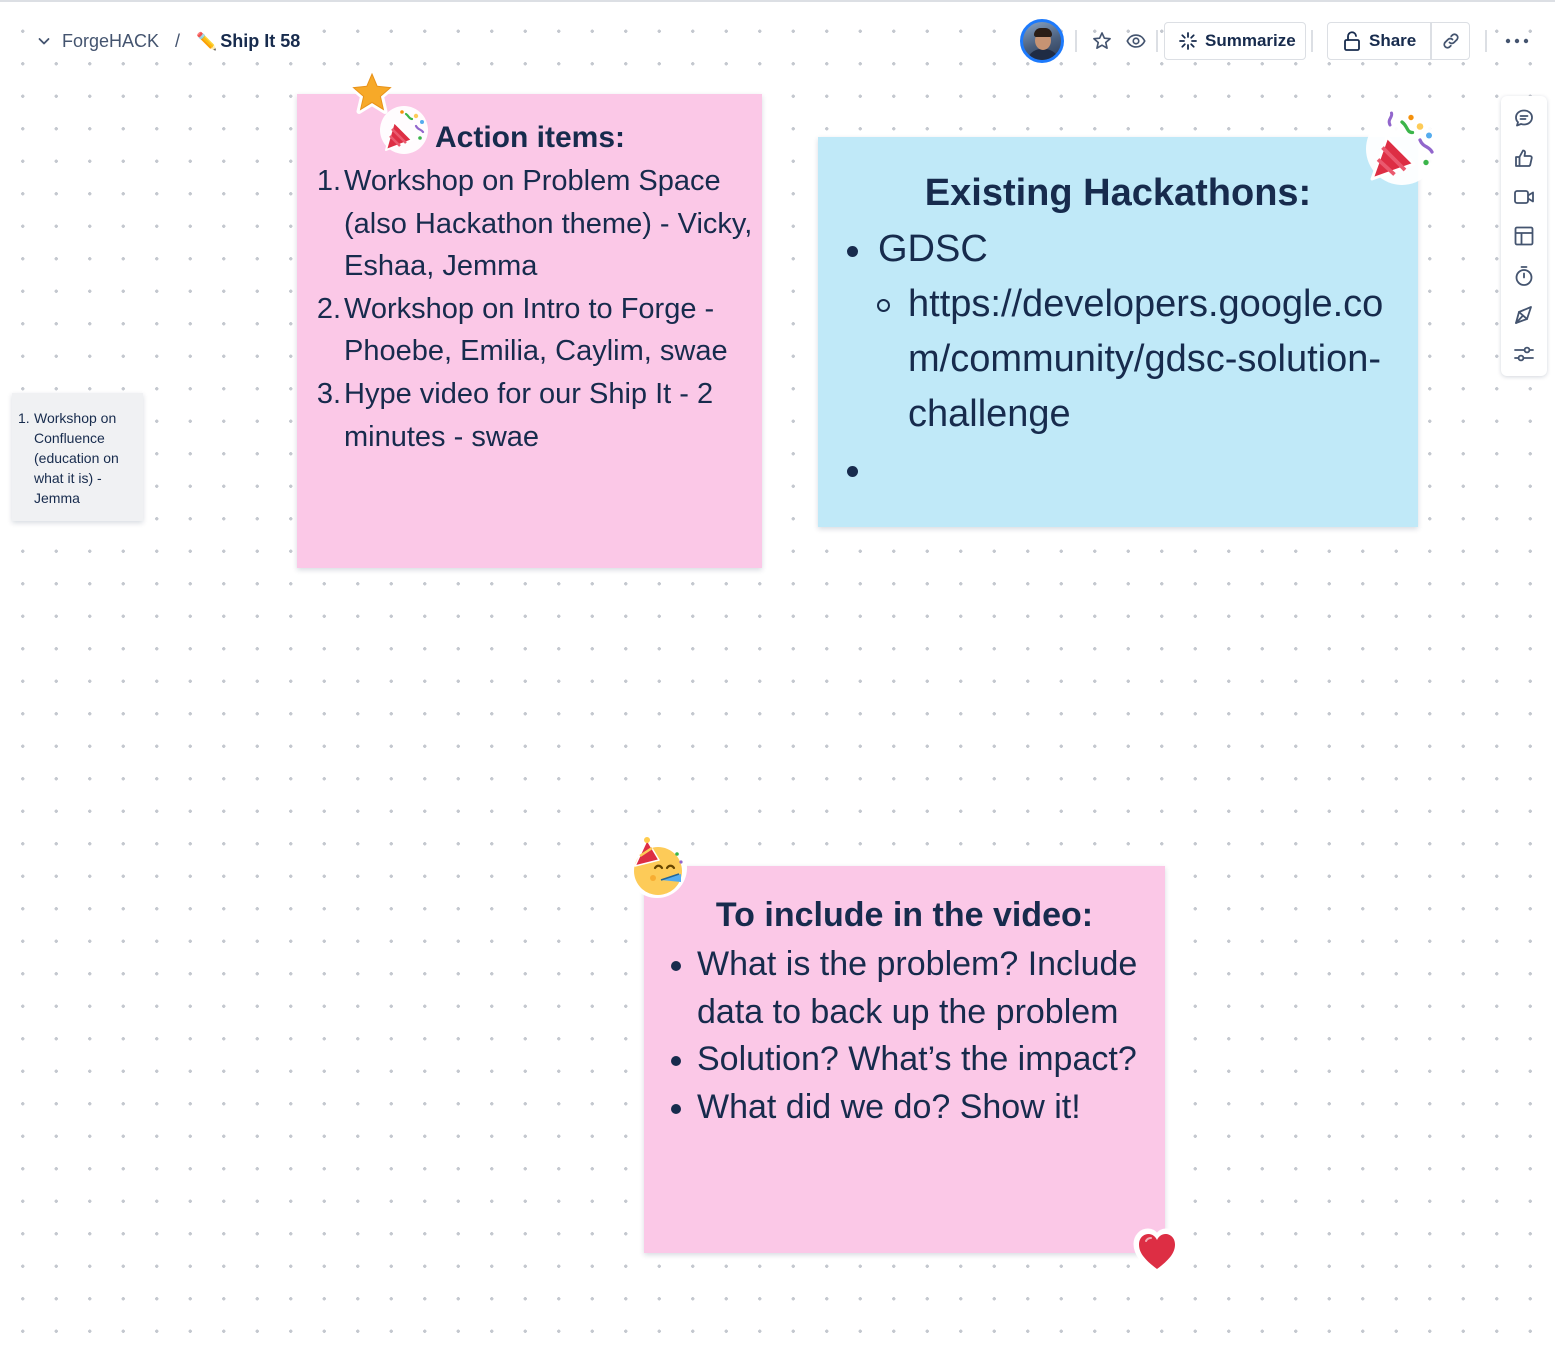 Image resolution: width=1555 pixels, height=1350 pixels. I want to click on note-title: To include in the video:, so click(904, 915).